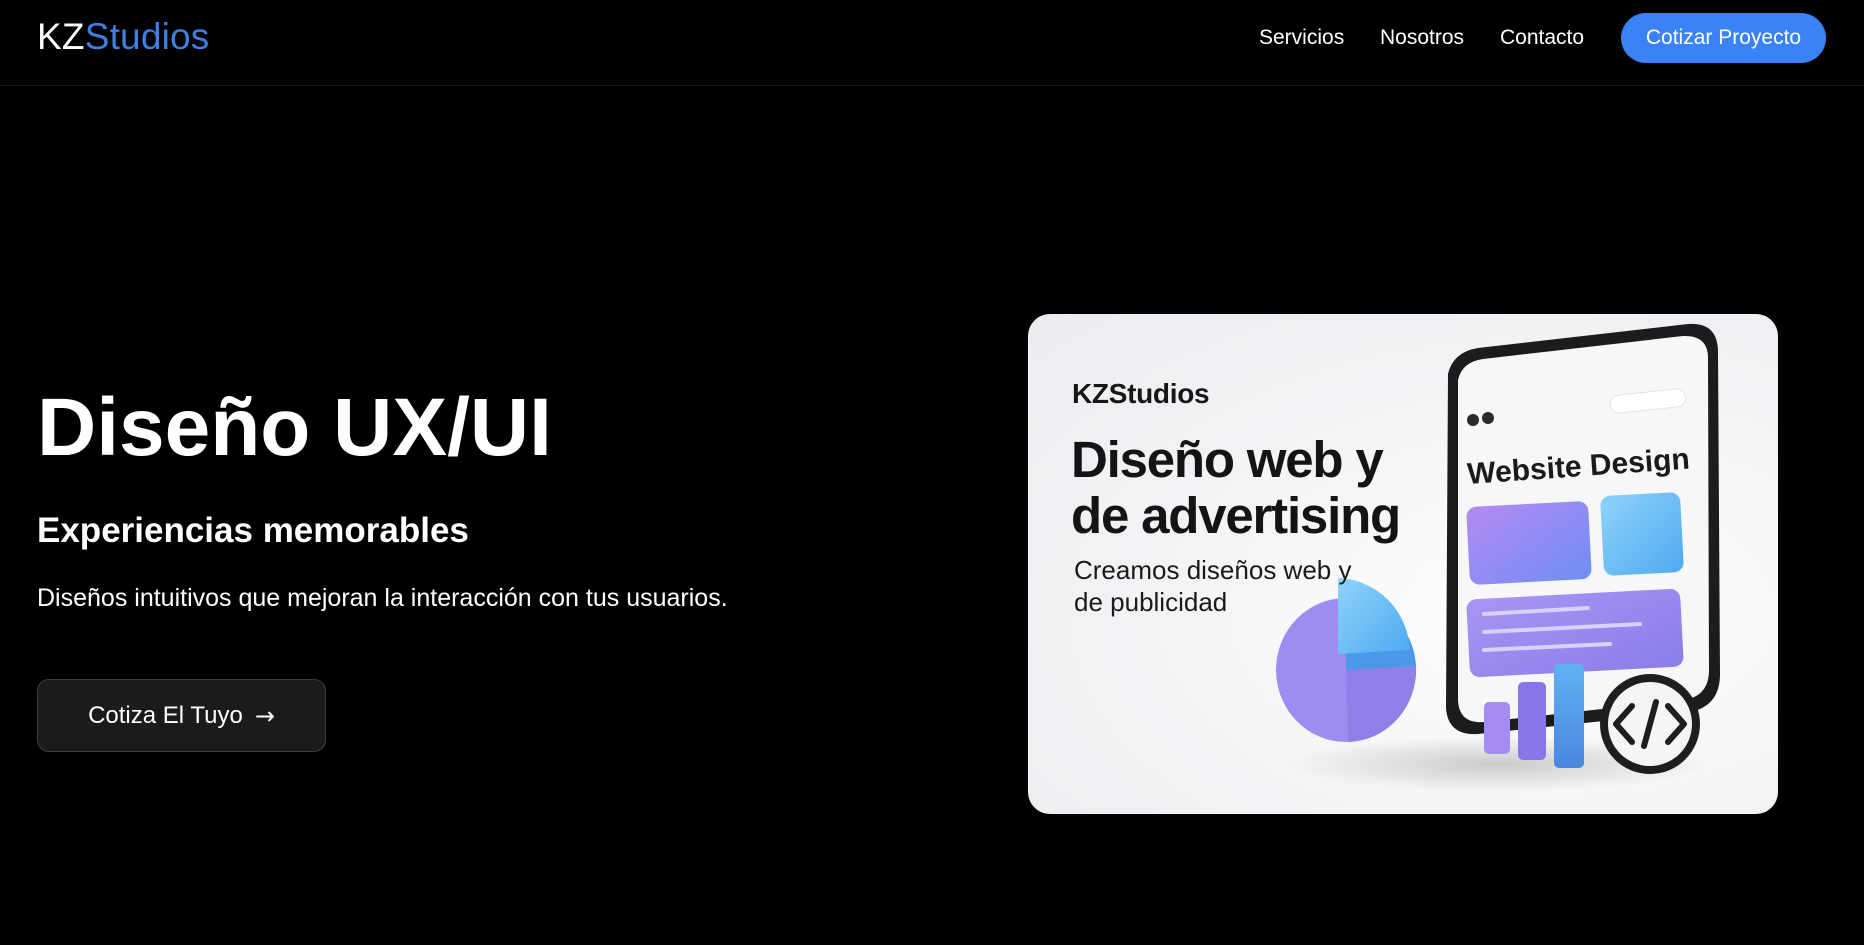 The height and width of the screenshot is (945, 1864). Describe the element at coordinates (1236, 487) in the screenshot. I see `card-title: Diseño web y de advertising` at that location.